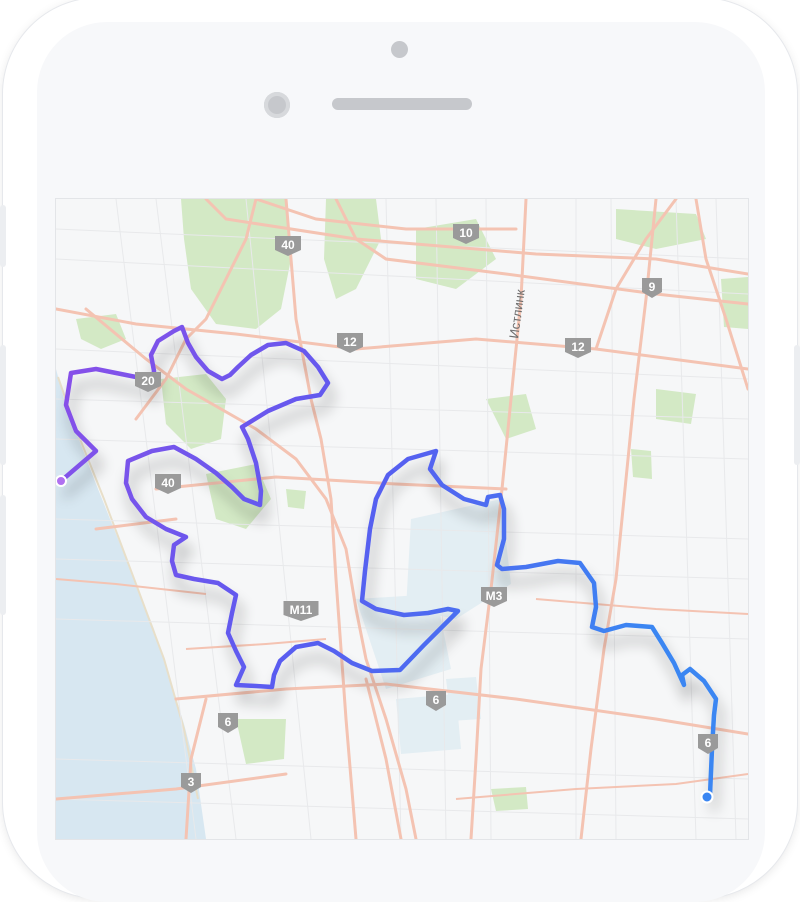 This screenshot has width=800, height=902. I want to click on highway-shield-label: 9, so click(652, 287).